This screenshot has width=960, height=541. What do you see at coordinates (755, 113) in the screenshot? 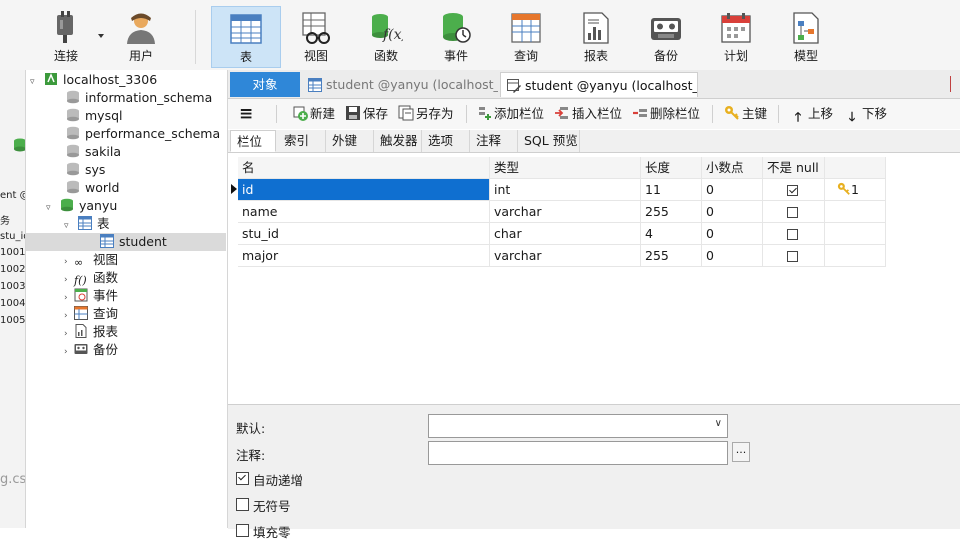
I see `primary-key-label: 主键` at bounding box center [755, 113].